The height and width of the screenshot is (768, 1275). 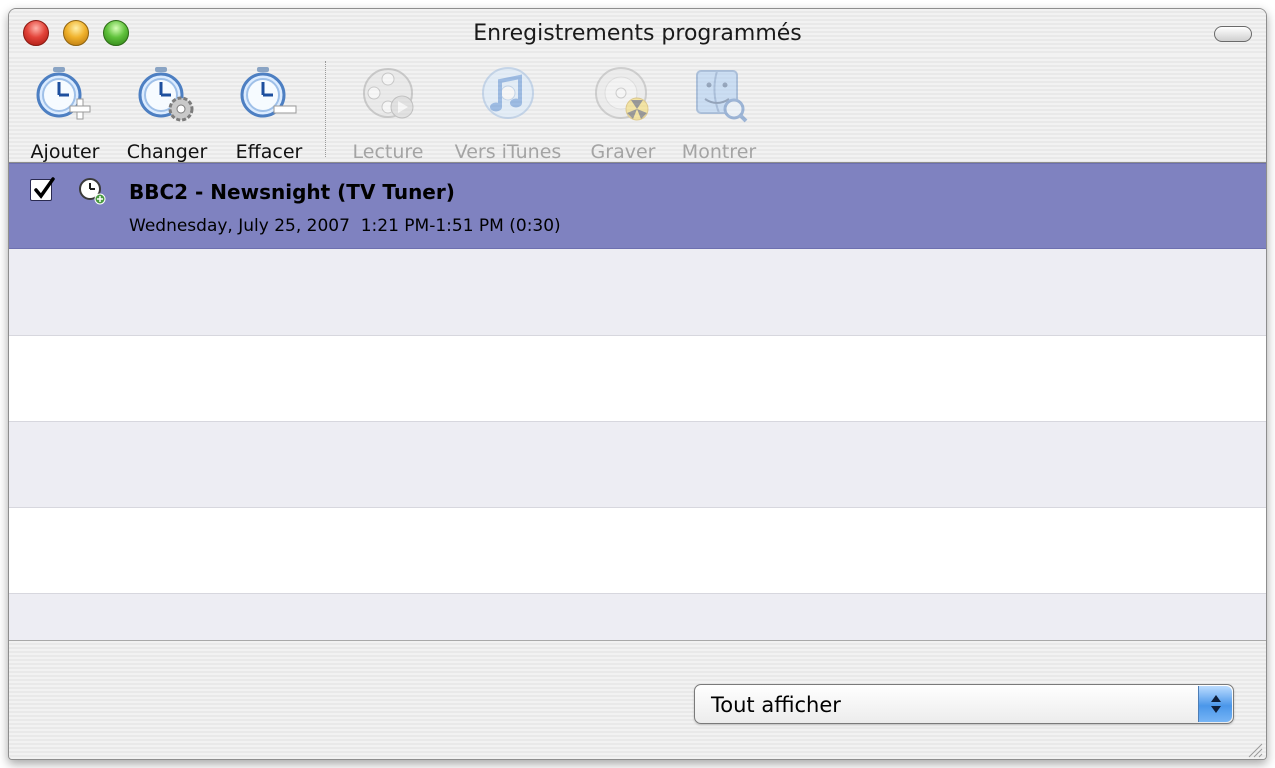 I want to click on burn-button-label: Graver, so click(x=623, y=152).